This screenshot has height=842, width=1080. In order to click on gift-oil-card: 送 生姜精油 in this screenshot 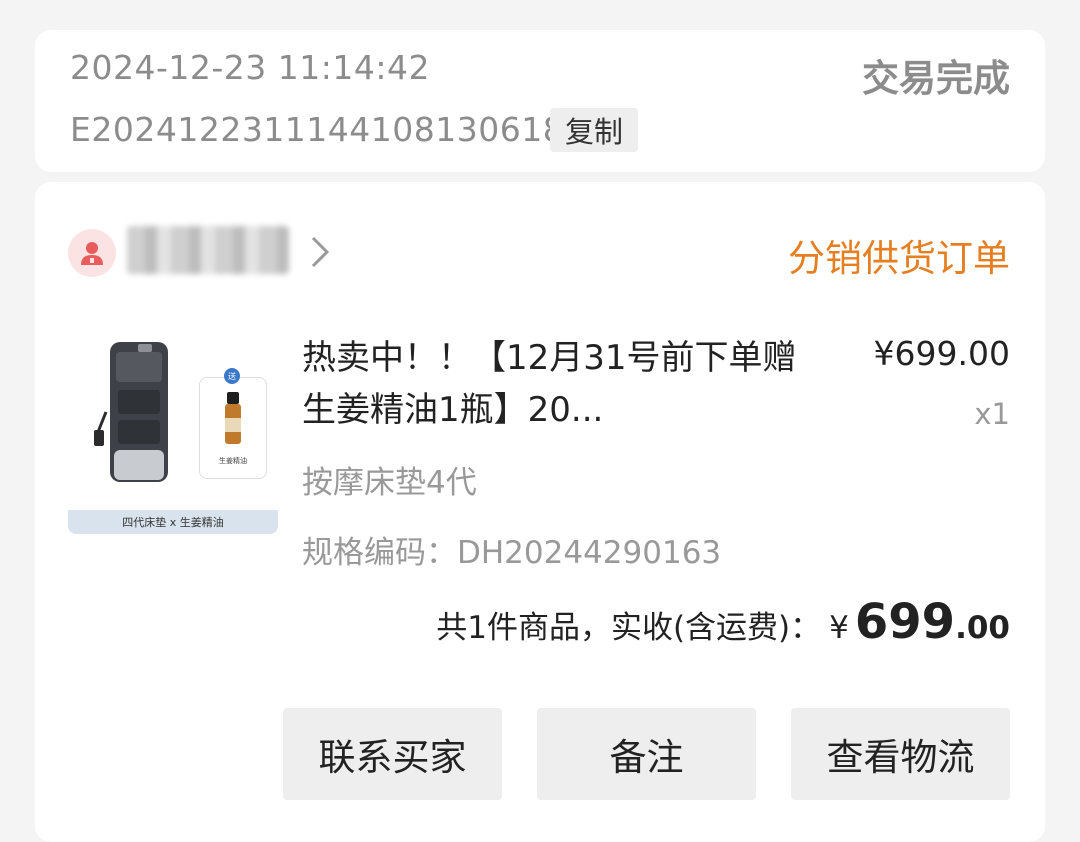, I will do `click(233, 423)`.